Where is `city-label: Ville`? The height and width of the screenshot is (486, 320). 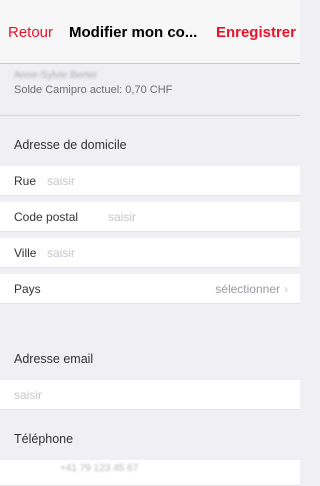
city-label: Ville is located at coordinates (25, 253).